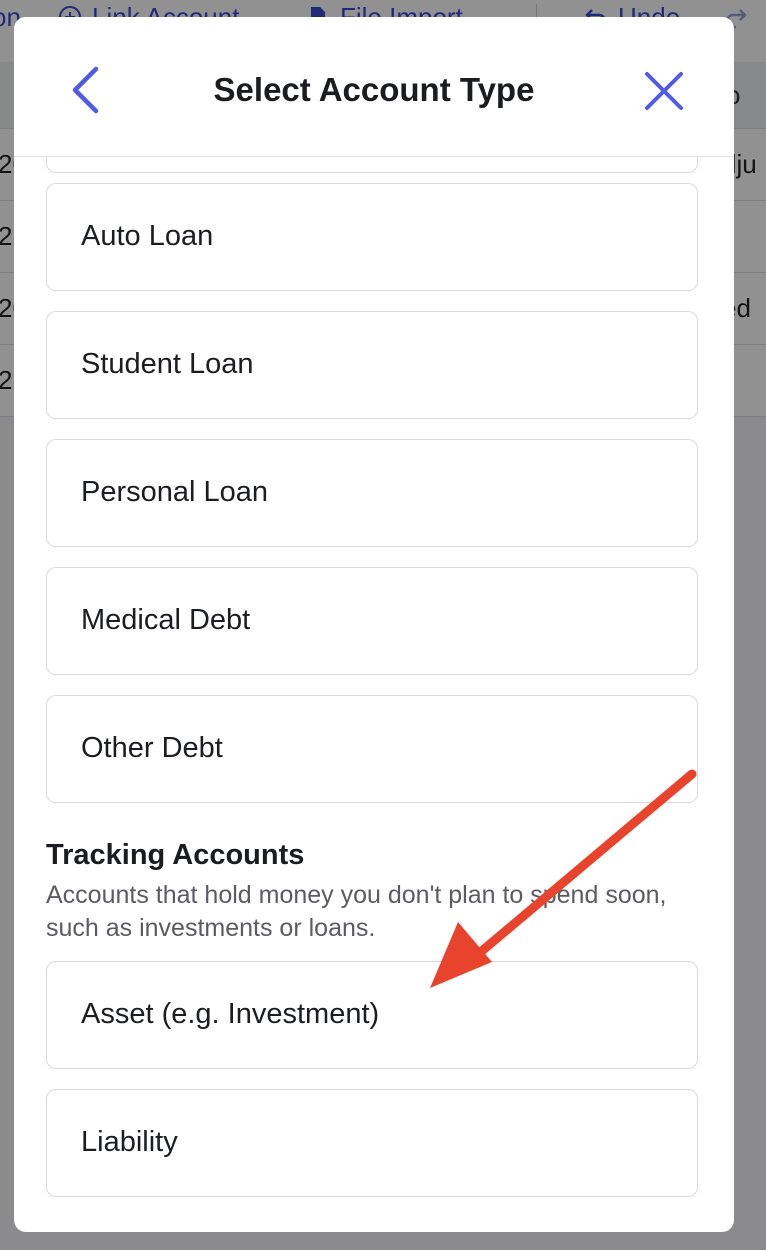 The height and width of the screenshot is (1250, 766). What do you see at coordinates (372, 237) in the screenshot?
I see `account-type-option-auto-loan: Auto Loan` at bounding box center [372, 237].